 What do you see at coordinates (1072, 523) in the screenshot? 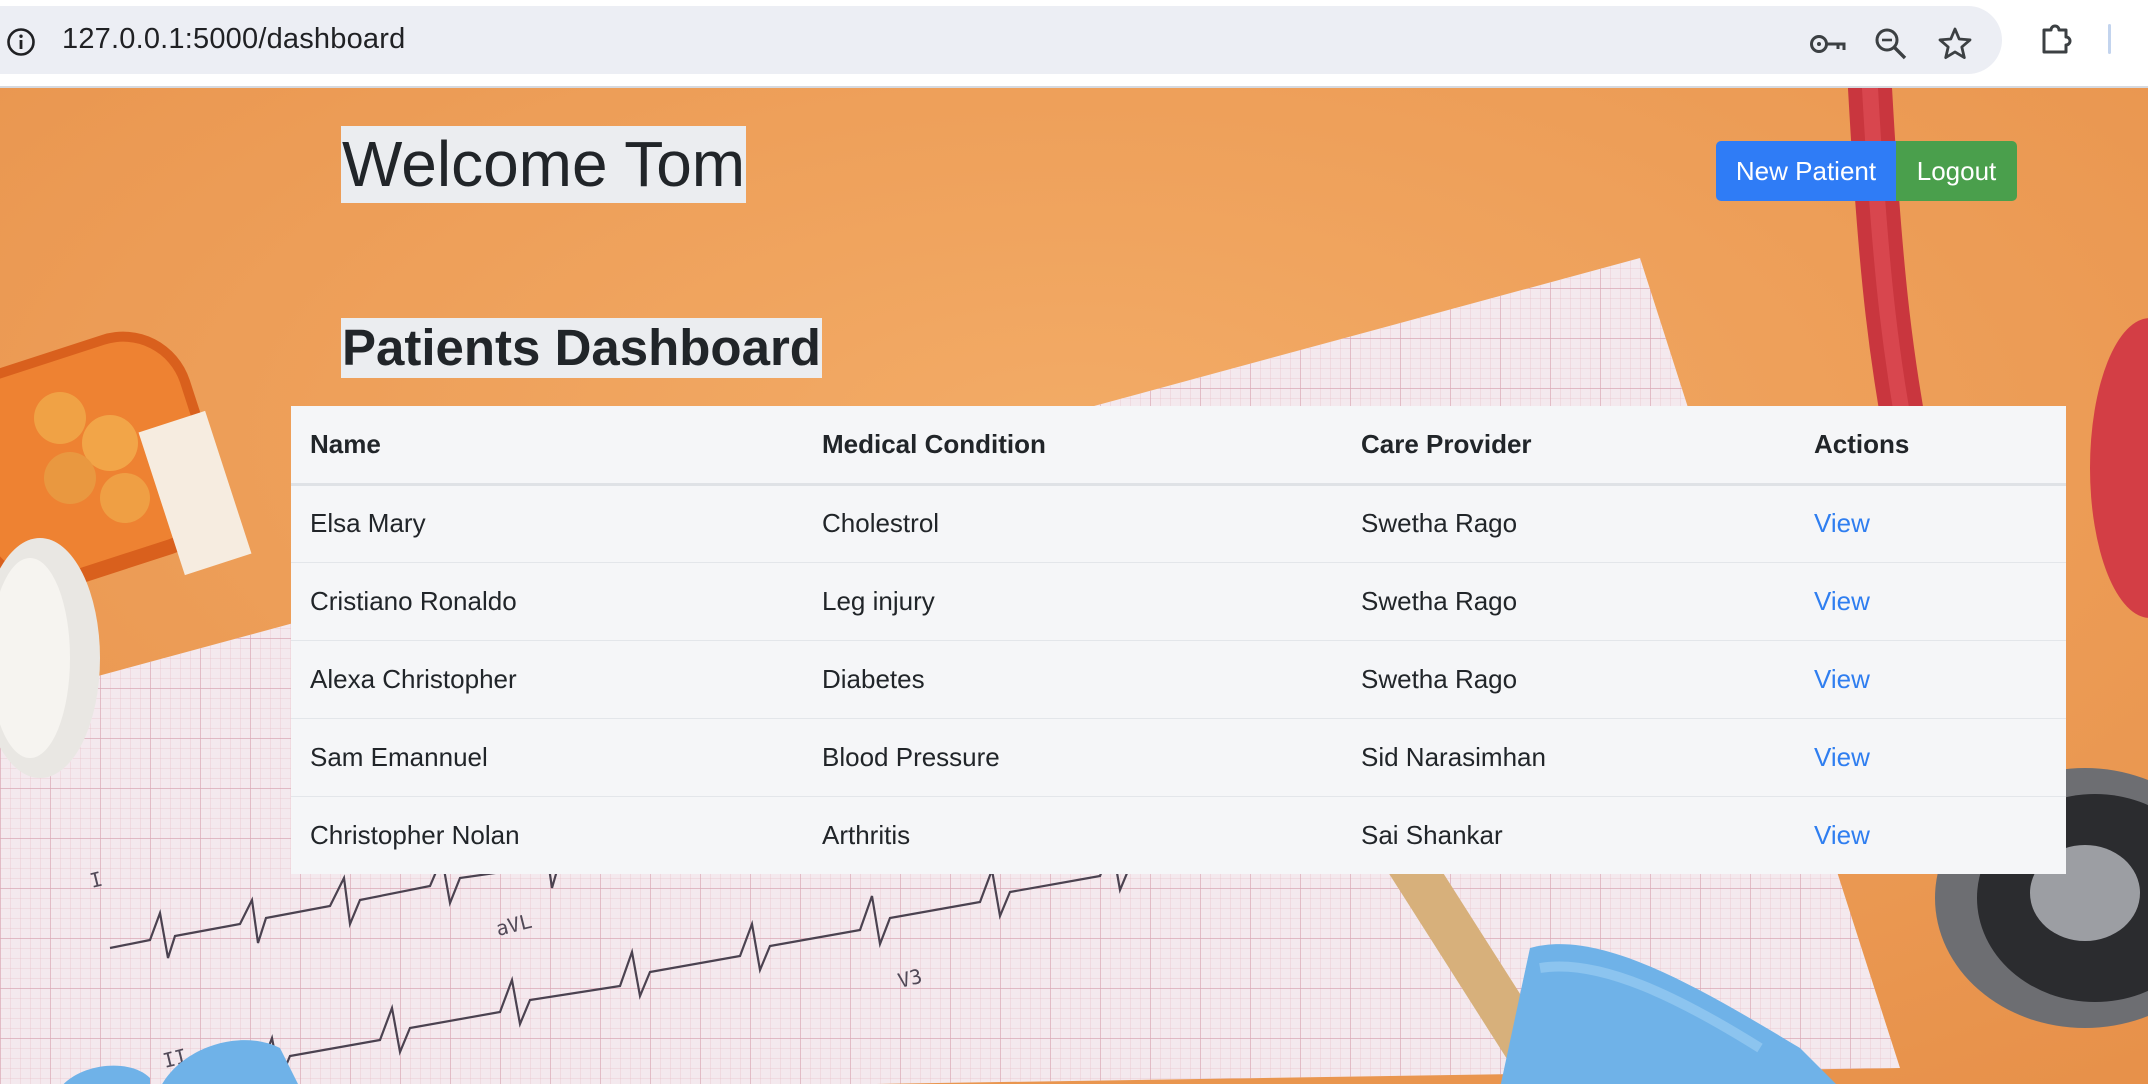
I see `medical-condition: Cholestrol` at bounding box center [1072, 523].